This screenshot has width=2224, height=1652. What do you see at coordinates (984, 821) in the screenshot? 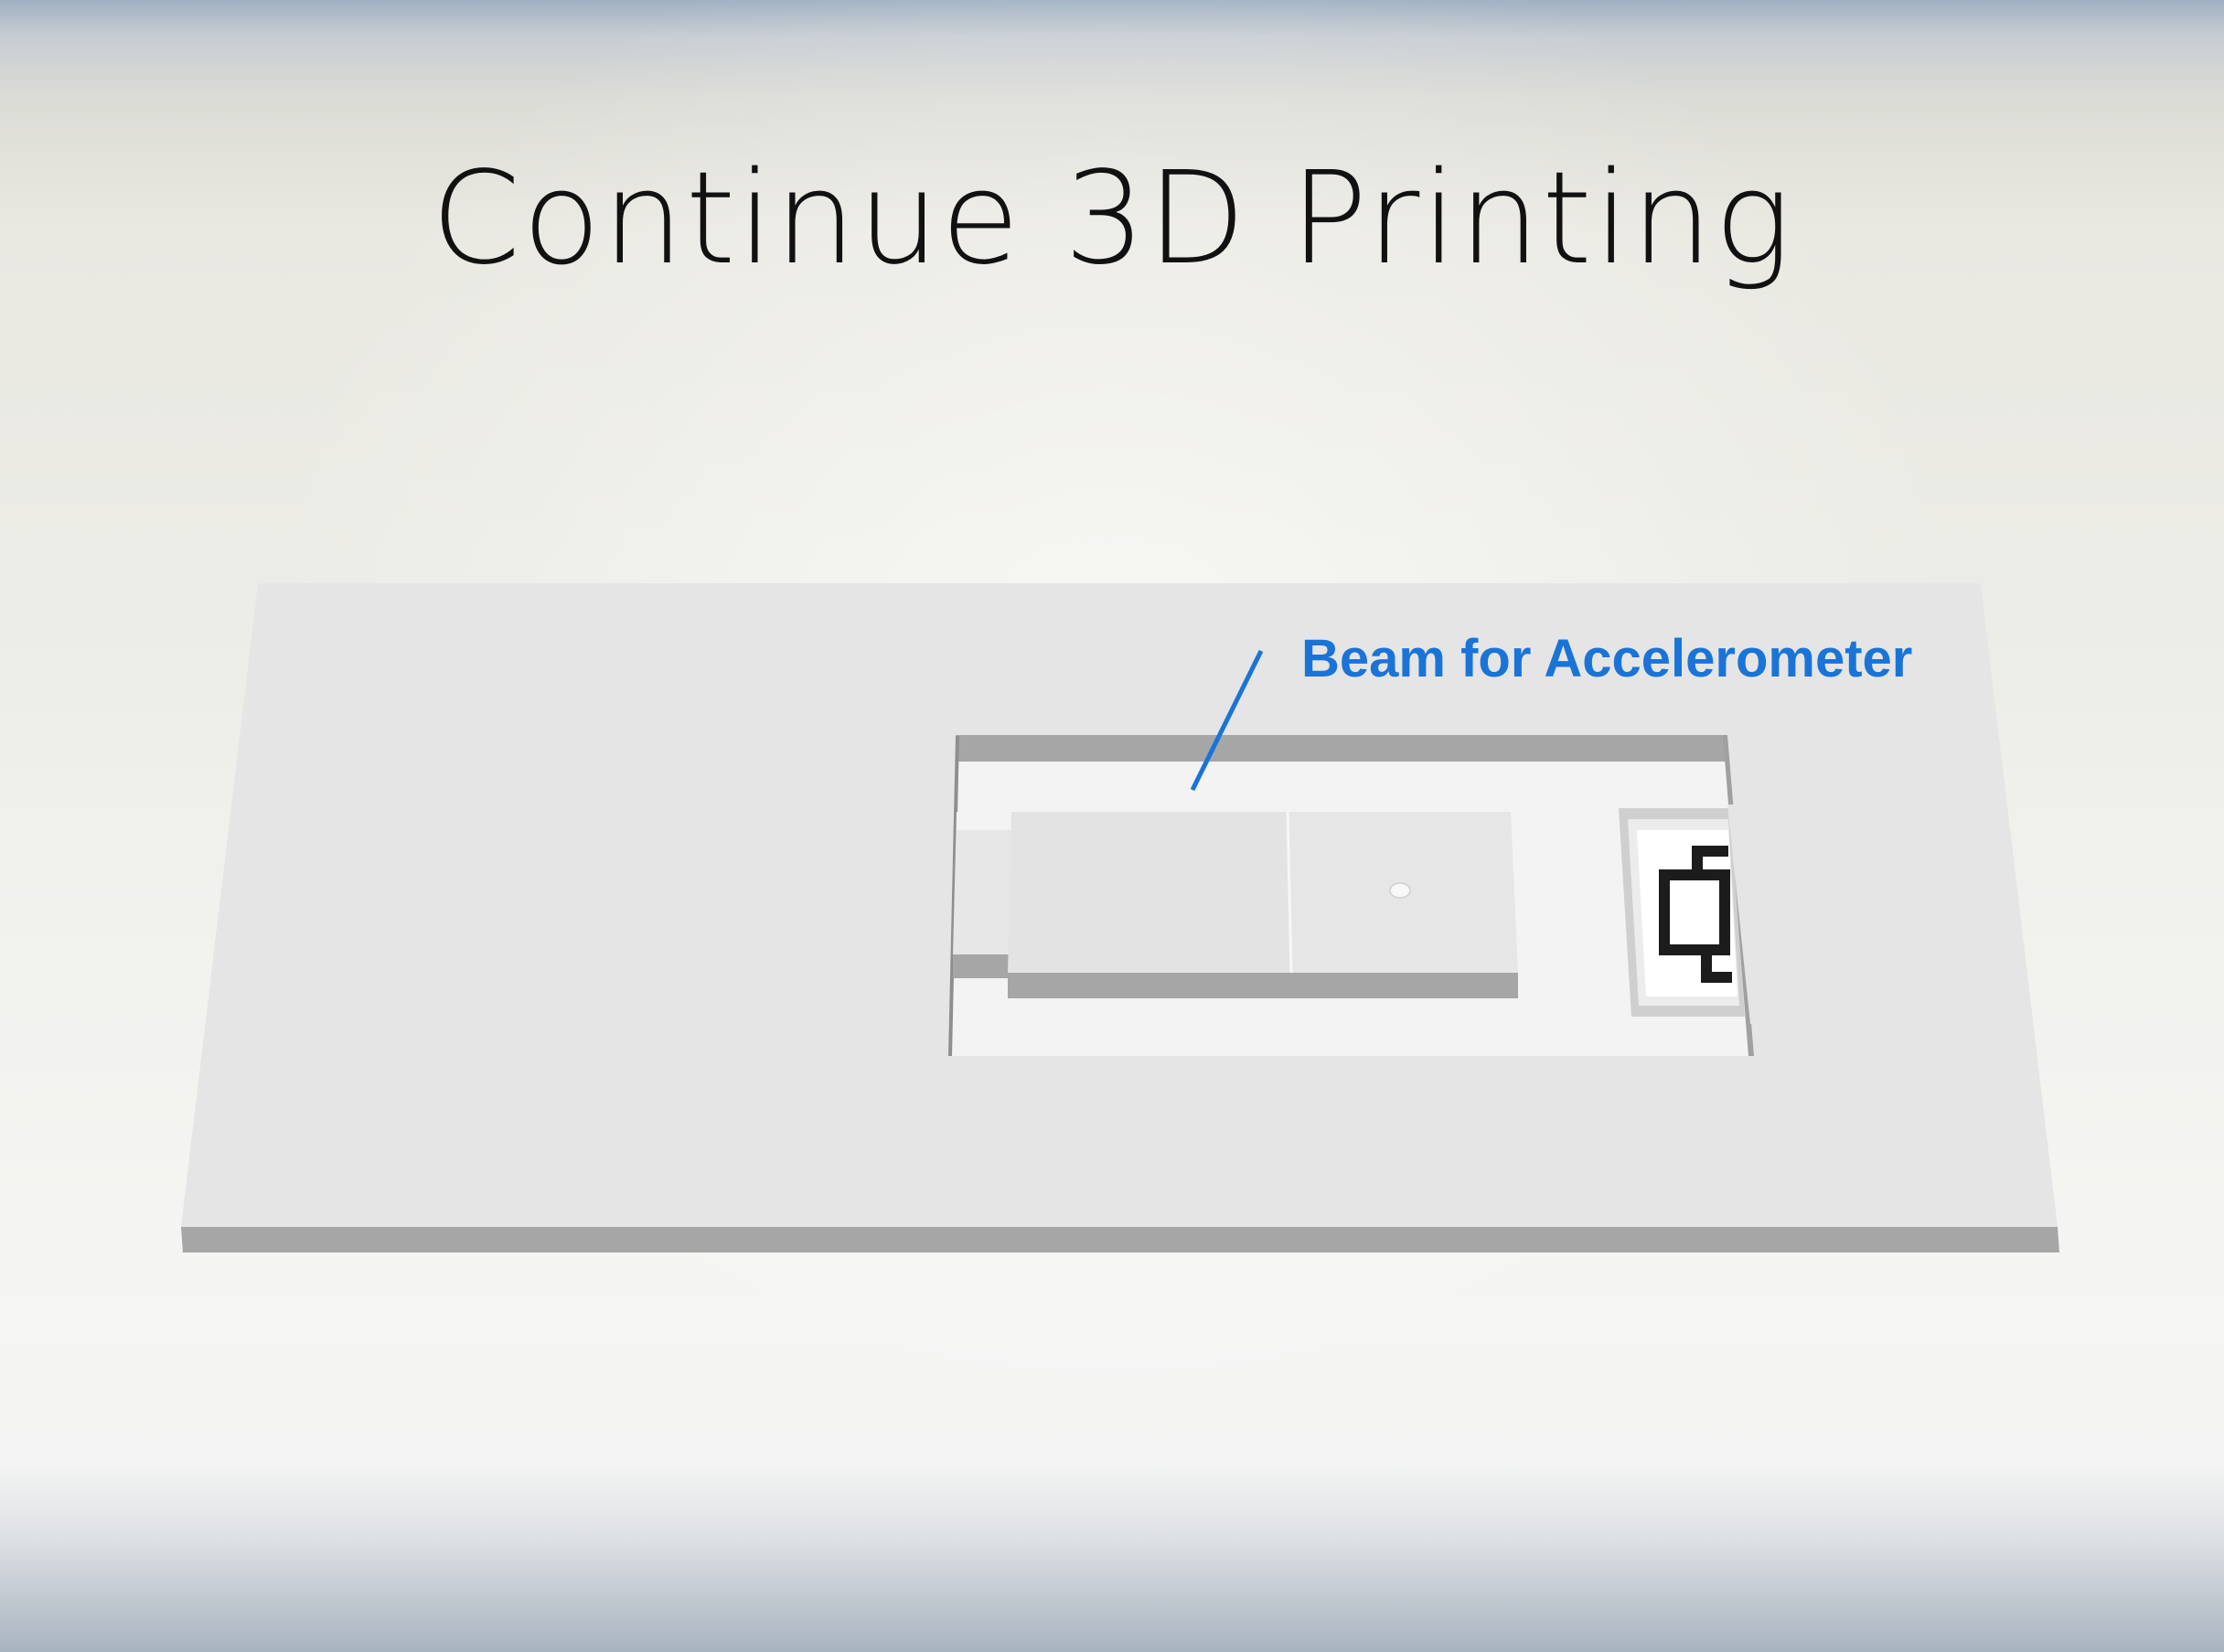
I see `left-notch` at bounding box center [984, 821].